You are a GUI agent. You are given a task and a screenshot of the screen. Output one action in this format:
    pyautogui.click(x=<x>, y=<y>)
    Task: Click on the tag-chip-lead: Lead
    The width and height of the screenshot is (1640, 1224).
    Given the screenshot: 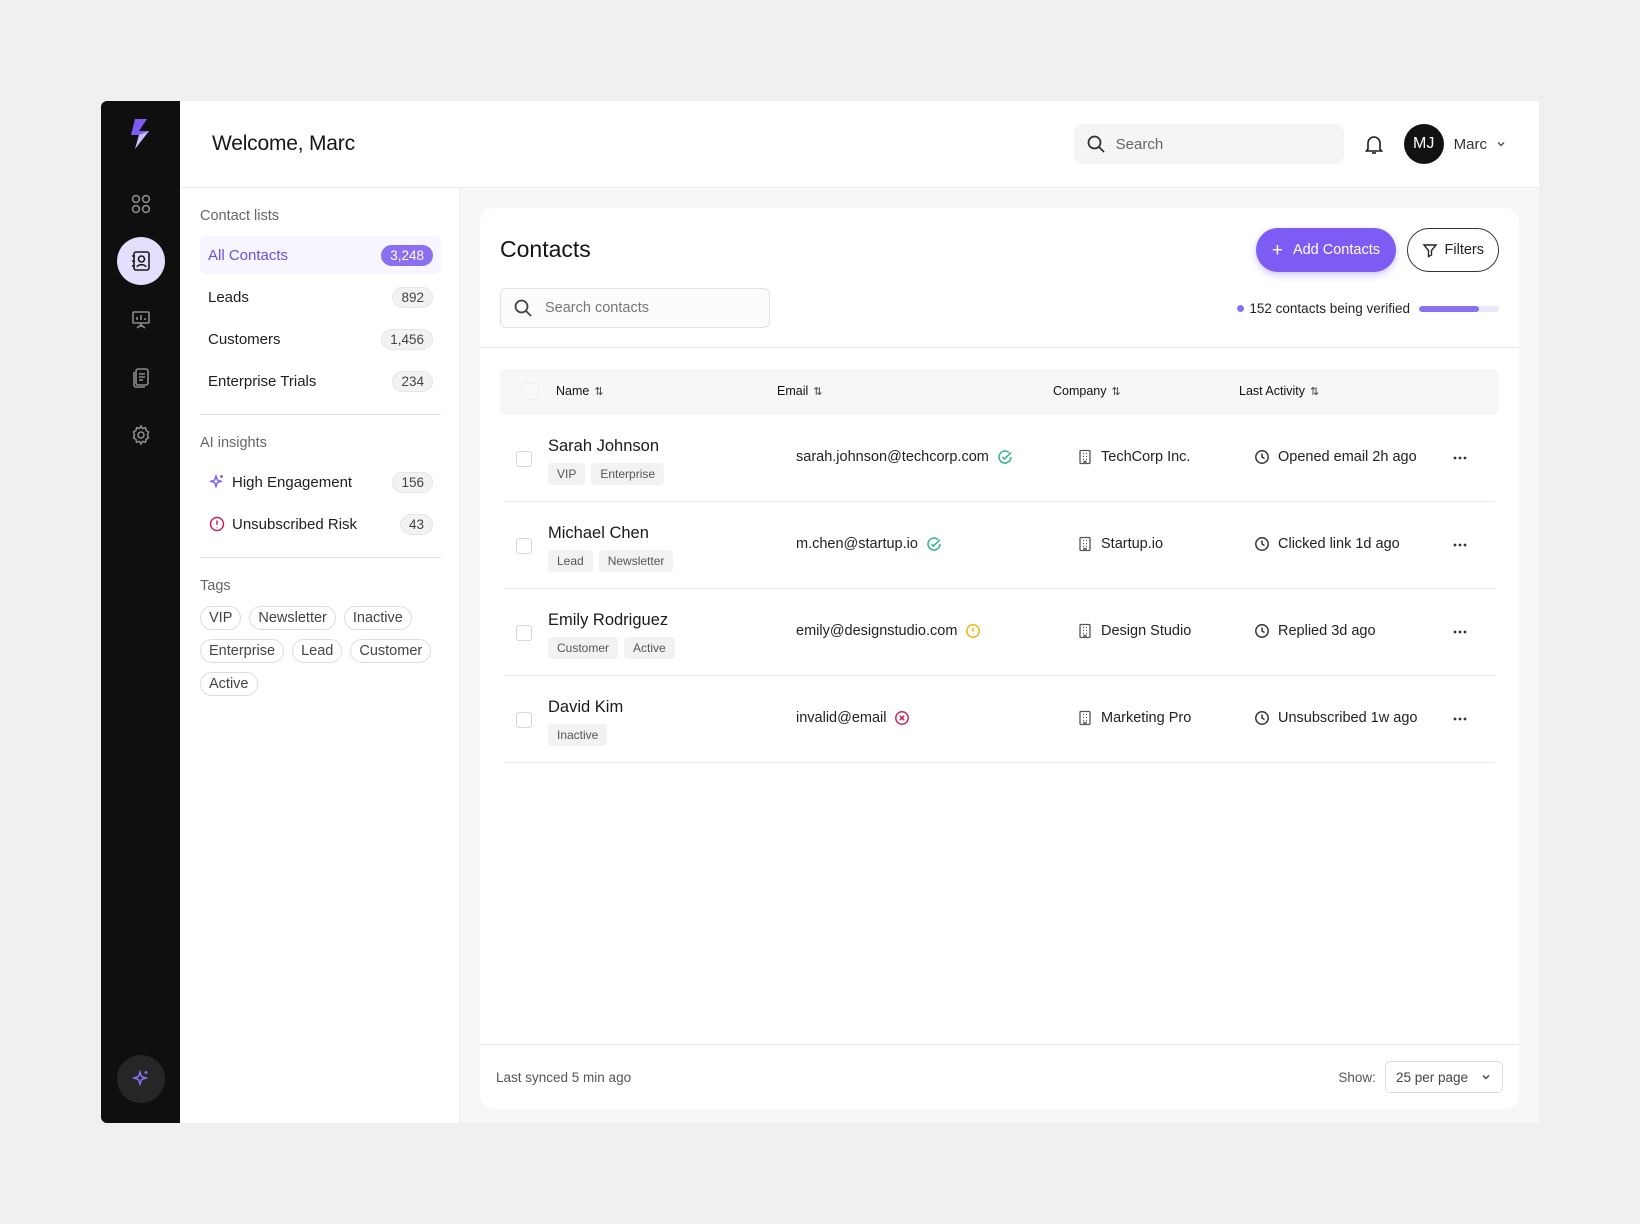 What is the action you would take?
    pyautogui.click(x=317, y=651)
    